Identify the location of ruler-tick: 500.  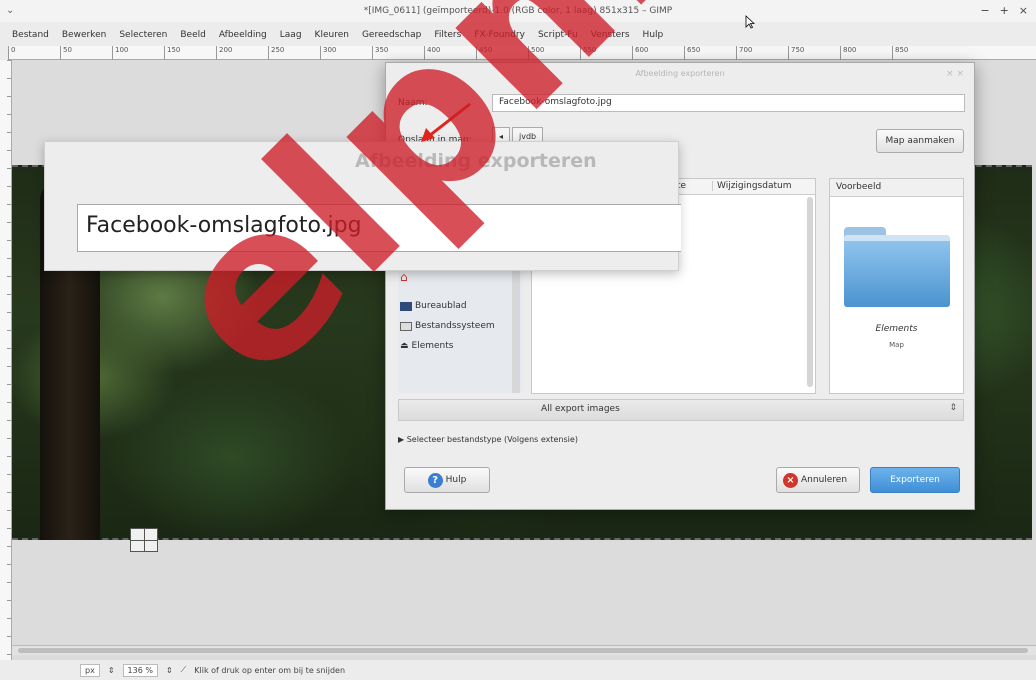
(554, 53).